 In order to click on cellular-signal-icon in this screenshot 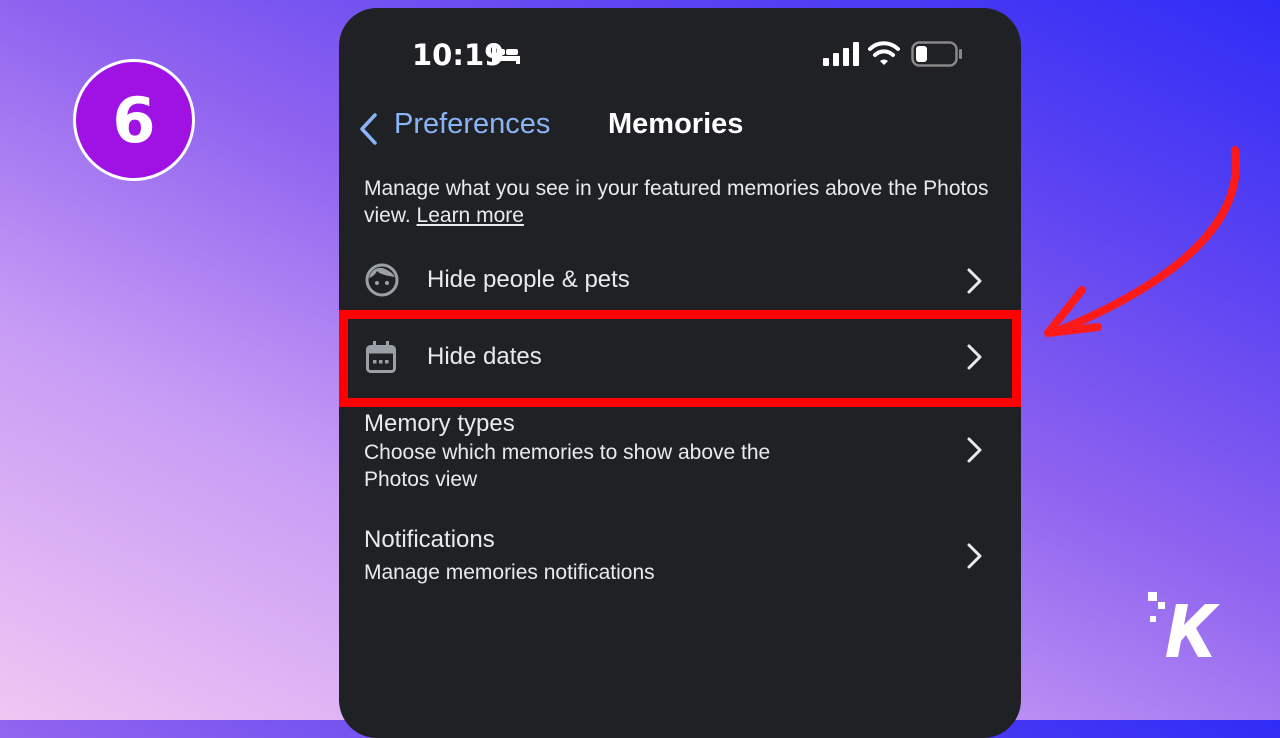, I will do `click(841, 54)`.